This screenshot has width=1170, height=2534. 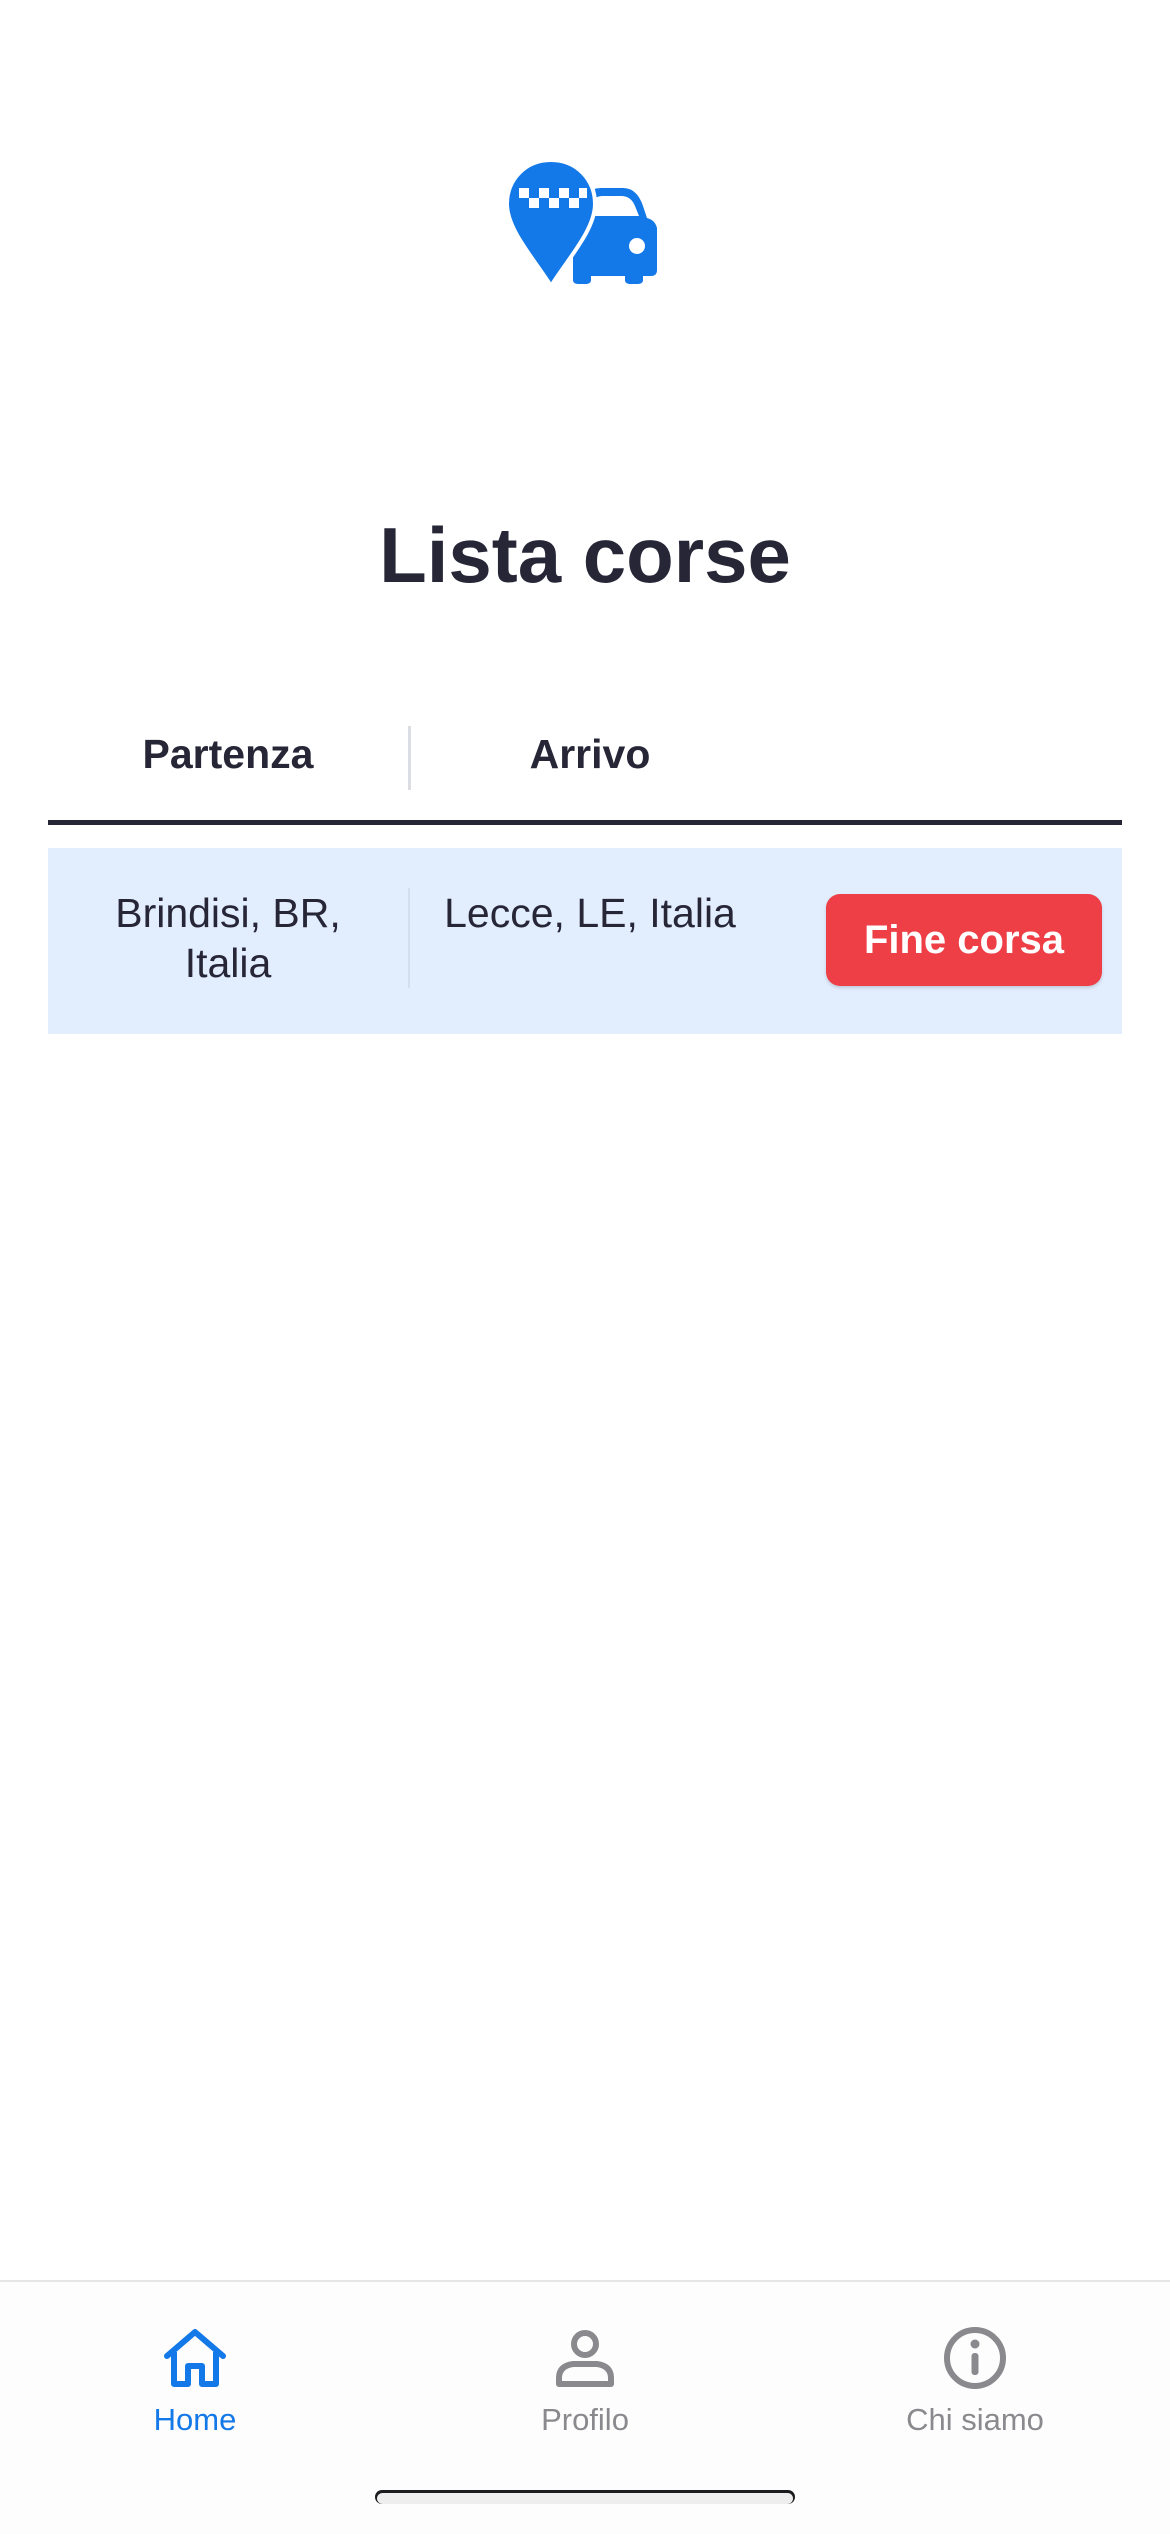 I want to click on info-icon, so click(x=975, y=2358).